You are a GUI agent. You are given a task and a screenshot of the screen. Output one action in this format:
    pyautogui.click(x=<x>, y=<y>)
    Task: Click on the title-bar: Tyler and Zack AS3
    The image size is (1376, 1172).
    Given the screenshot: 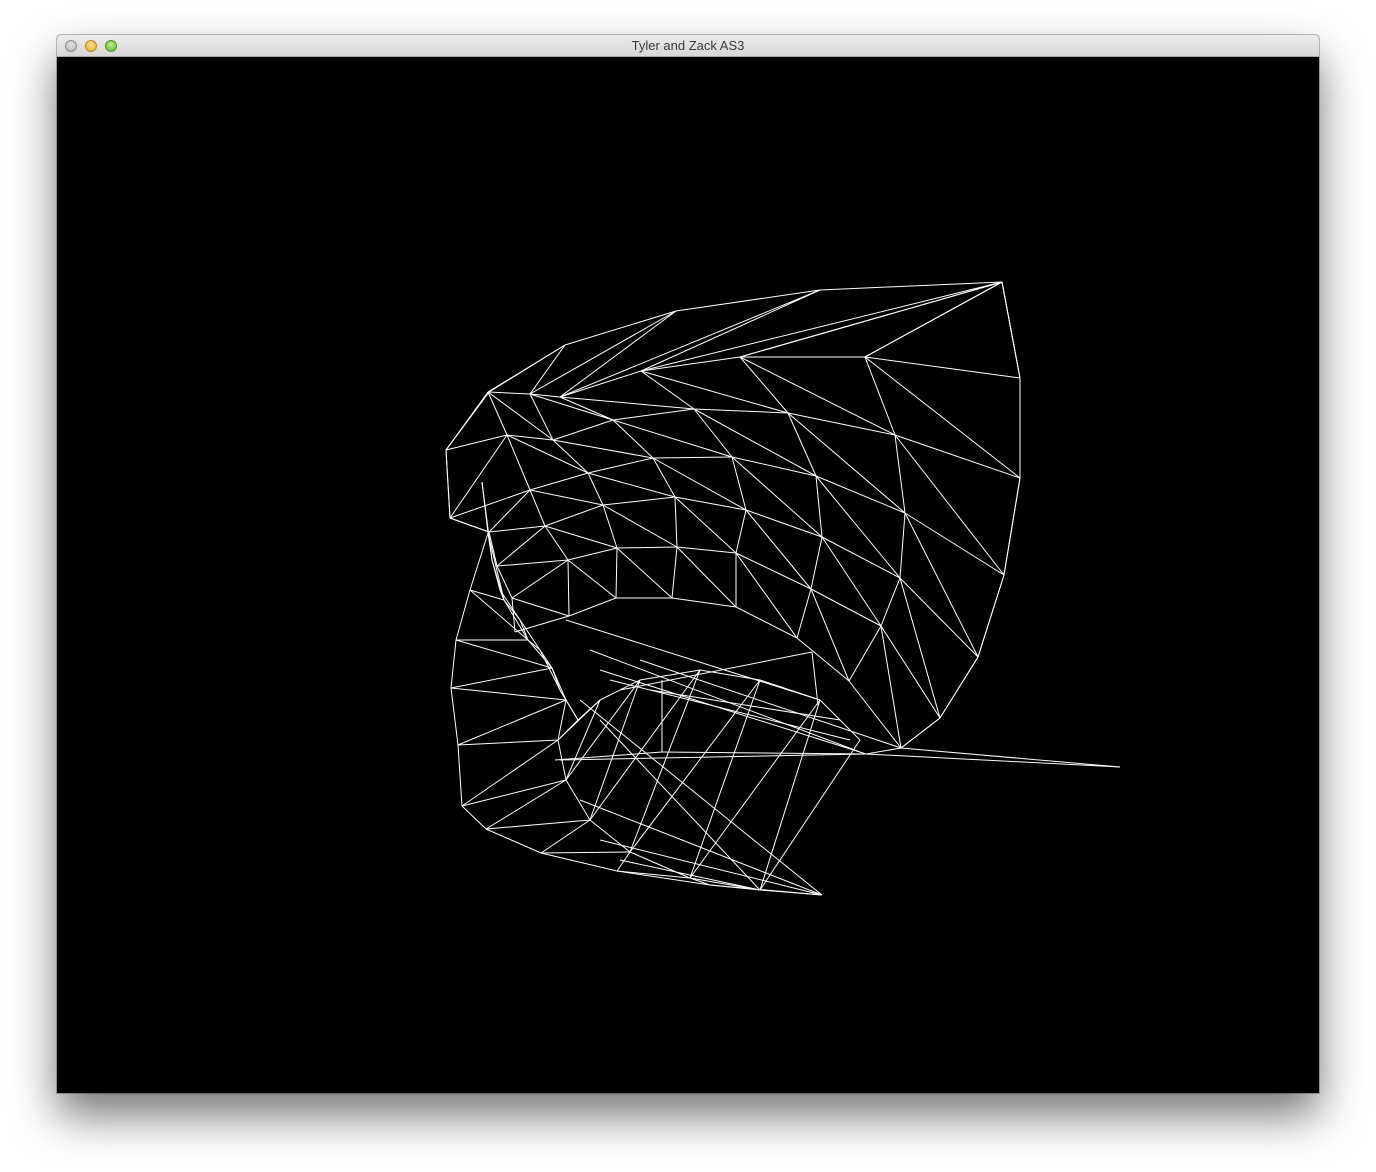 What is the action you would take?
    pyautogui.click(x=688, y=46)
    